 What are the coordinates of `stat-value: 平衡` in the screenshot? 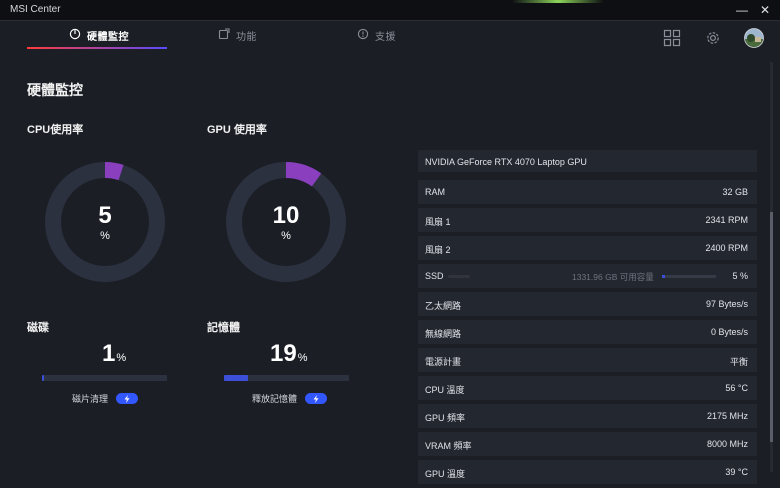 It's located at (738, 362).